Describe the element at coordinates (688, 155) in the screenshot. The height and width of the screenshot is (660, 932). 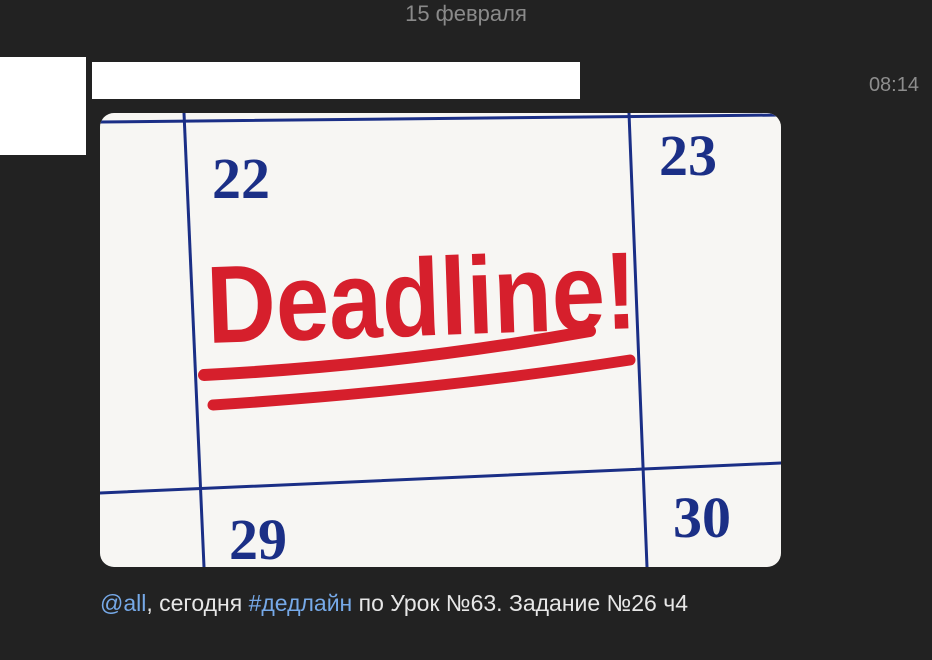
I see `calendar-day-23: 23` at that location.